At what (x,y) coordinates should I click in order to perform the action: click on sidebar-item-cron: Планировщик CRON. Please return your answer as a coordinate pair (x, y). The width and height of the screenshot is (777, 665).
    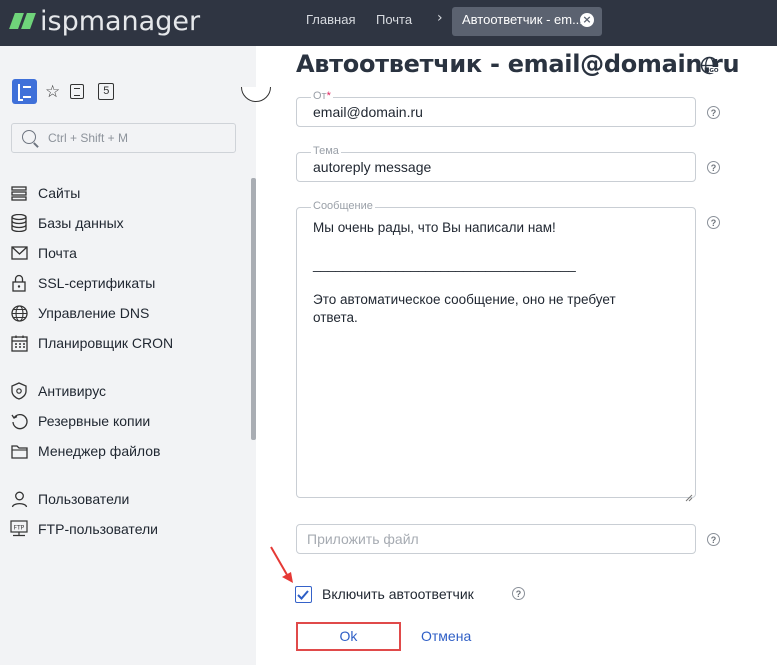
    Looking at the image, I should click on (91, 343).